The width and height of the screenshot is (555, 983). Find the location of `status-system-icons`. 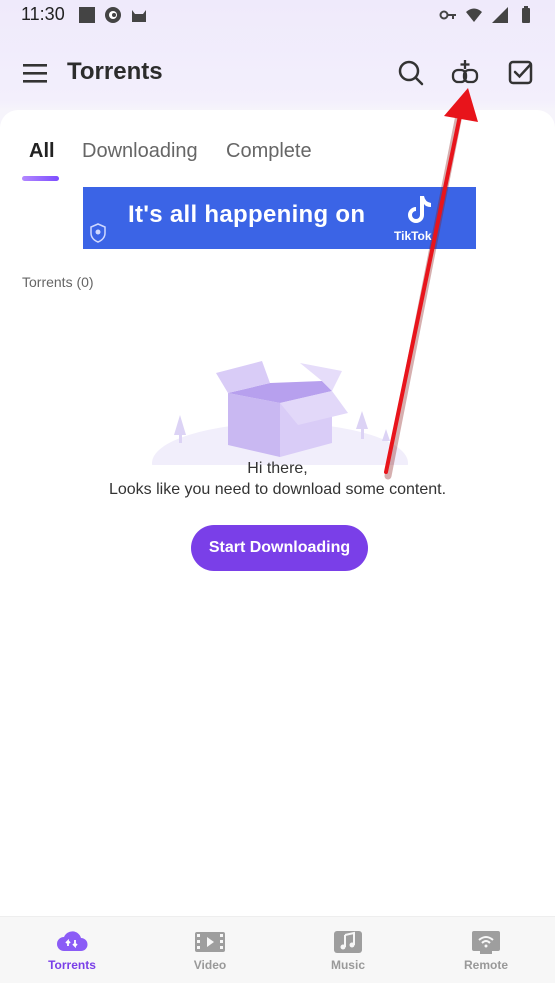

status-system-icons is located at coordinates (487, 15).